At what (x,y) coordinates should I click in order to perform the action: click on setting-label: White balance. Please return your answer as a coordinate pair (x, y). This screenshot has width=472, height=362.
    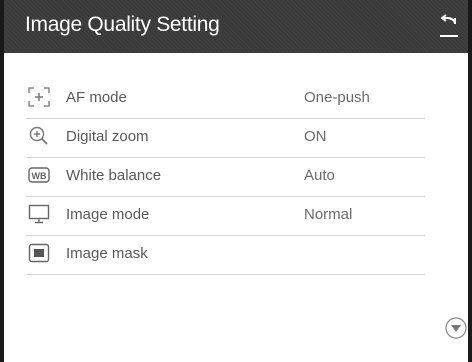
    Looking at the image, I should click on (114, 175).